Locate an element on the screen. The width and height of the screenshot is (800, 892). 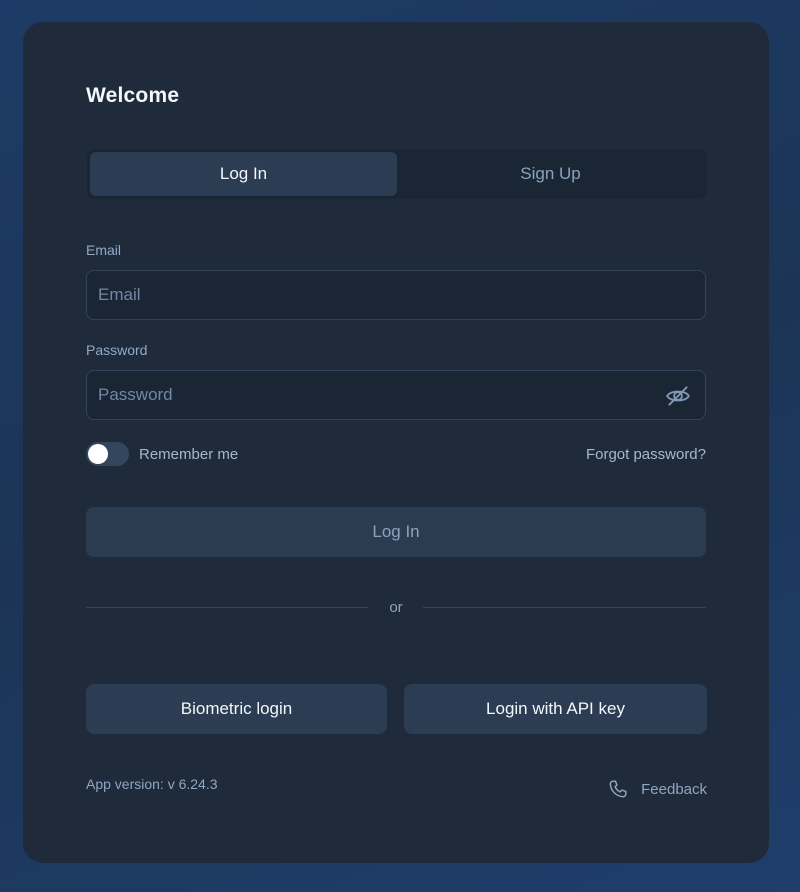
app-version: App version: v 6.24.3 is located at coordinates (152, 784).